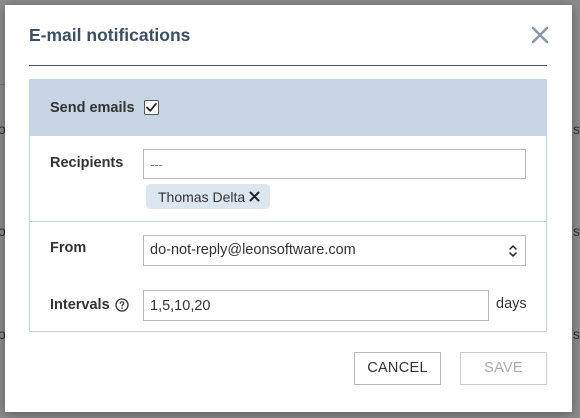  Describe the element at coordinates (288, 108) in the screenshot. I see `send-emails-row: Send emails` at that location.